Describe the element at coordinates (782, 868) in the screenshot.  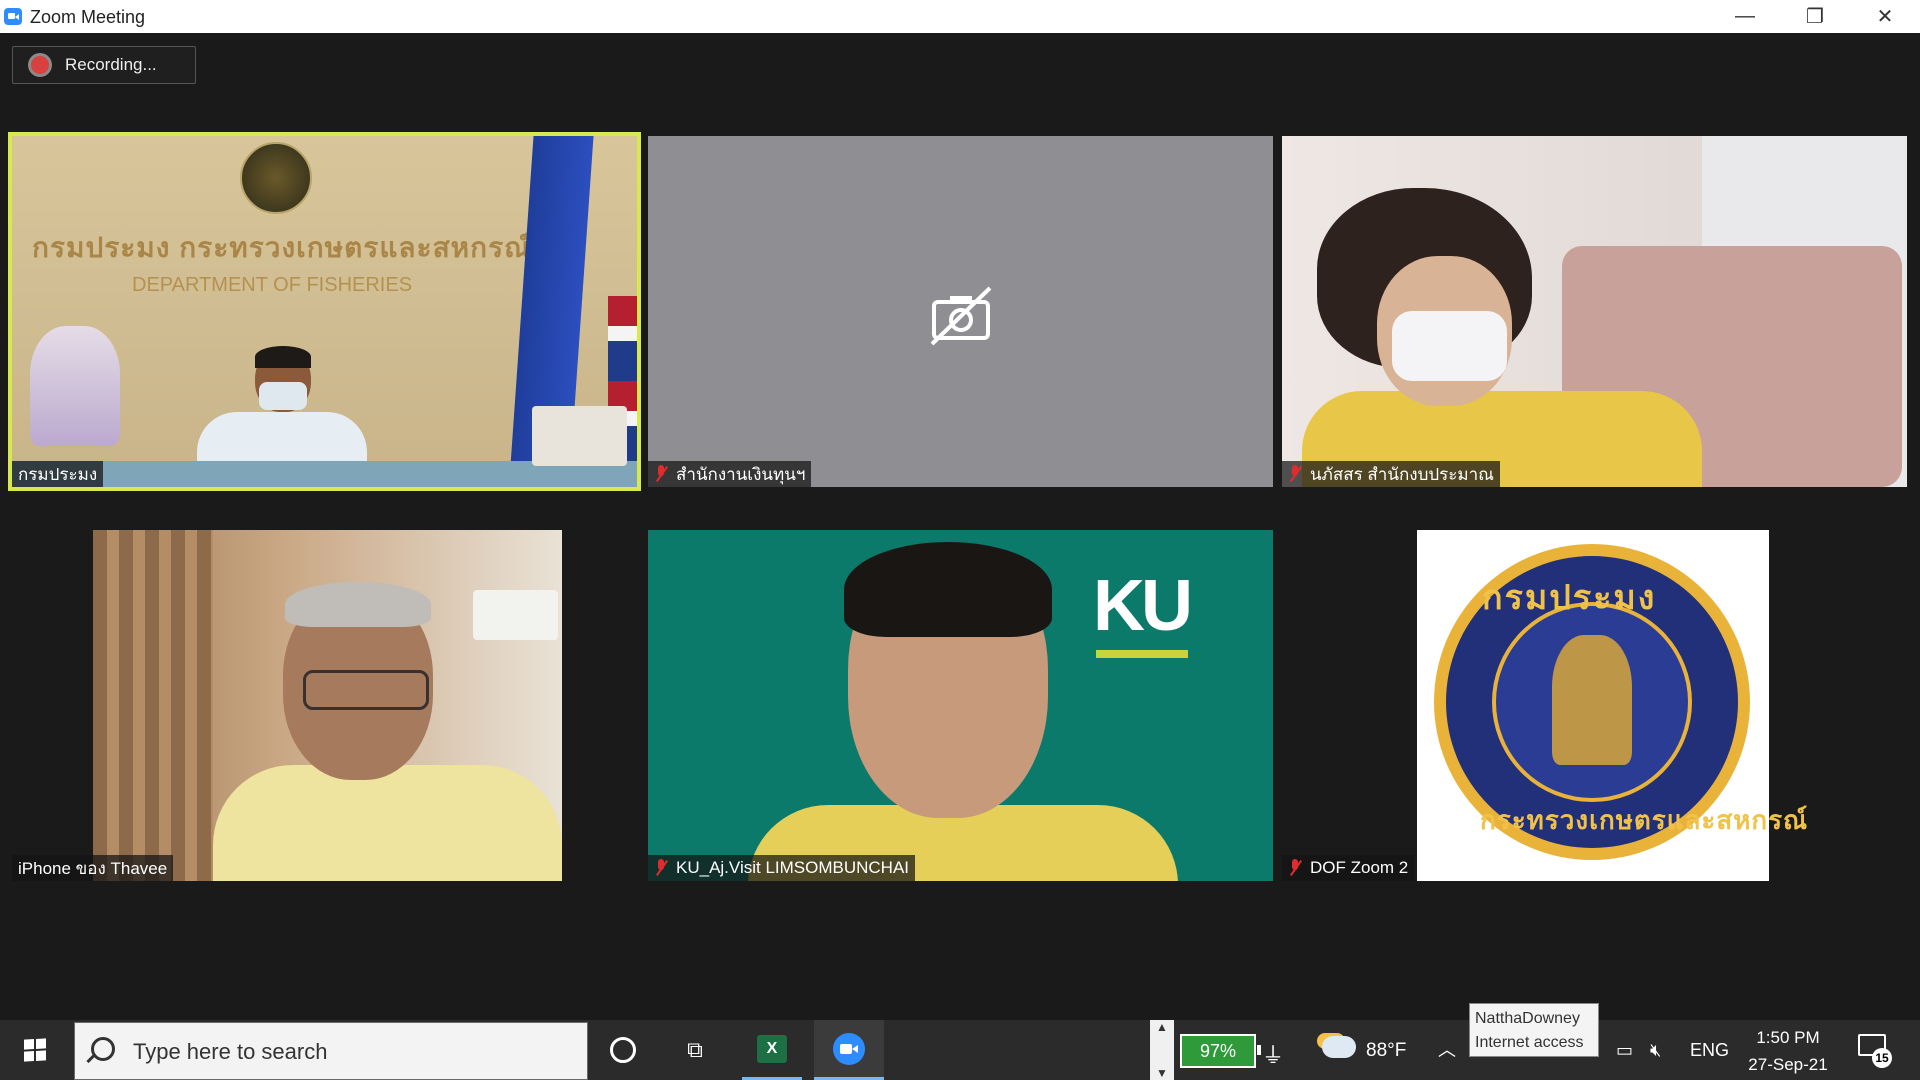
I see `participant-name: KU_Aj.Visit LIMSOMBUNCHAI` at that location.